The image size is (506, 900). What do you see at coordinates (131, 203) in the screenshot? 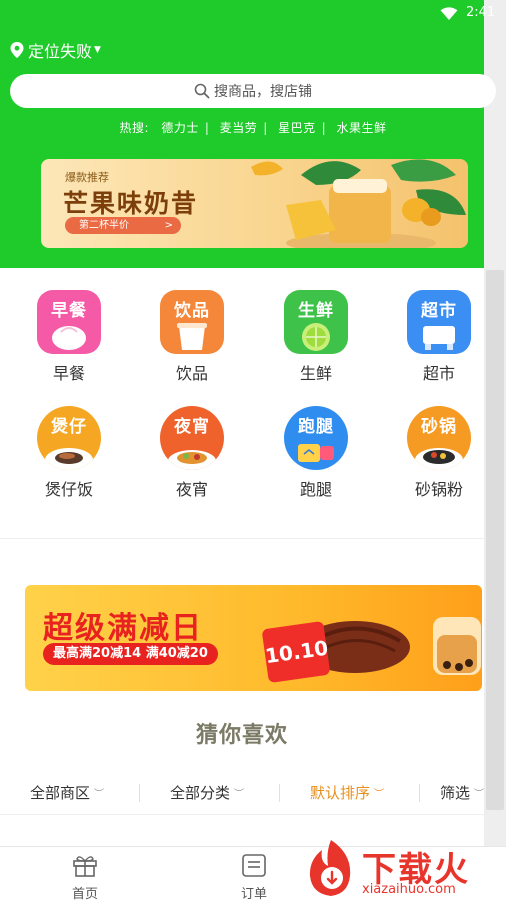
I see `promo-title: 芒果味奶昔` at bounding box center [131, 203].